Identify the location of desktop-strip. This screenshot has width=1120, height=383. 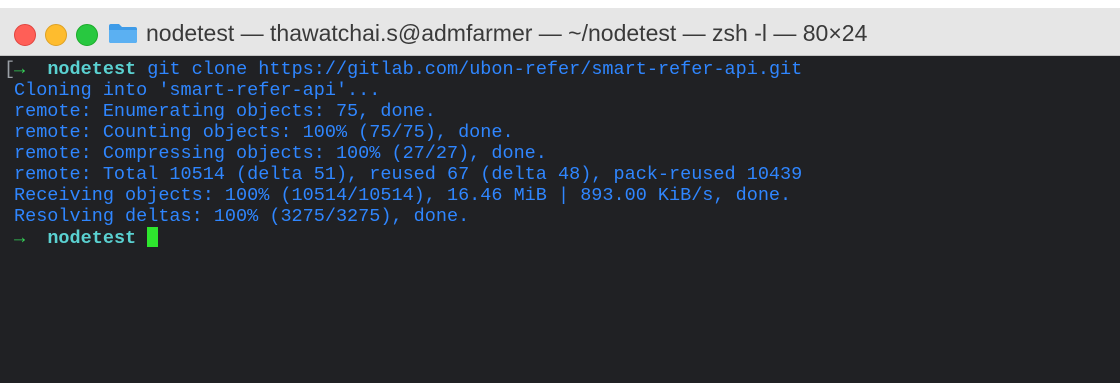
(560, 4).